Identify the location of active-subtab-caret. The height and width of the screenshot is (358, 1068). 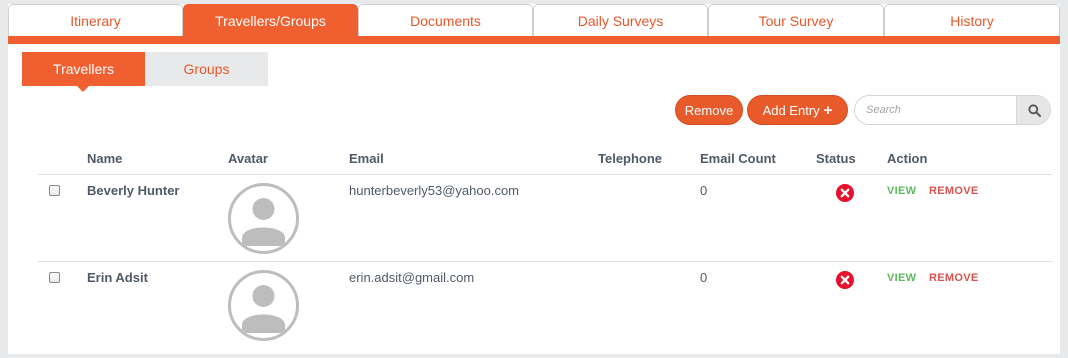
(83, 89).